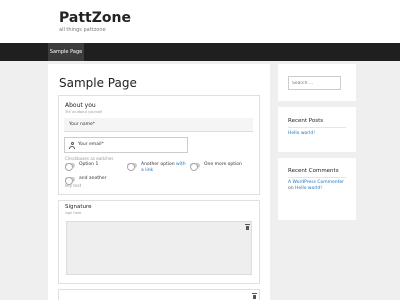 The width and height of the screenshot is (400, 300). What do you see at coordinates (93, 178) in the screenshot?
I see `option-4-label: and another` at bounding box center [93, 178].